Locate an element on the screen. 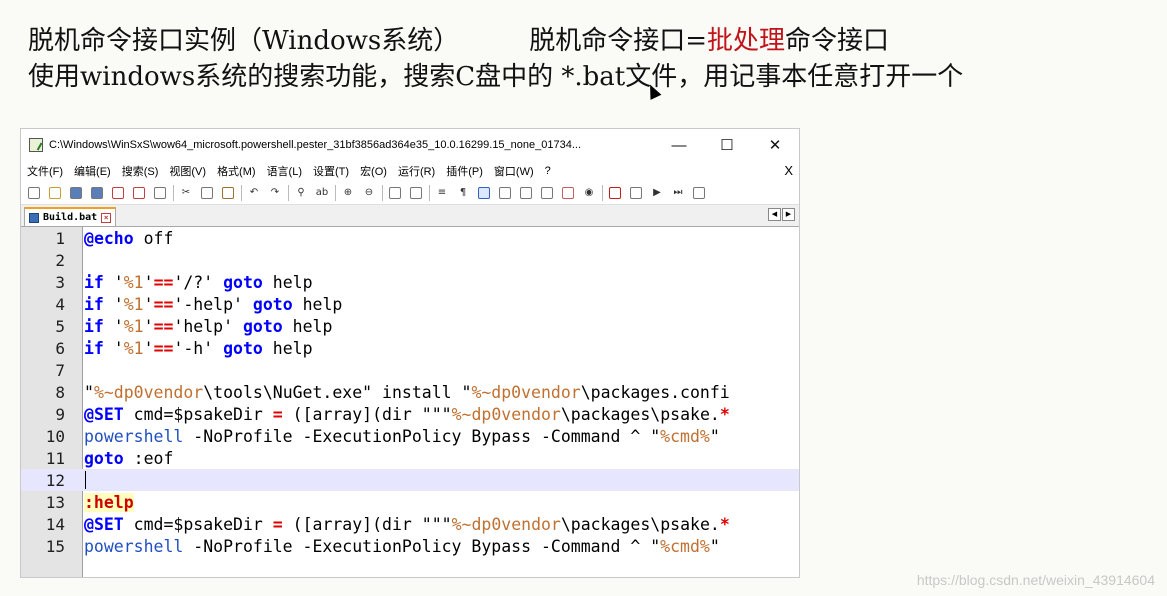  token: * is located at coordinates (724, 524).